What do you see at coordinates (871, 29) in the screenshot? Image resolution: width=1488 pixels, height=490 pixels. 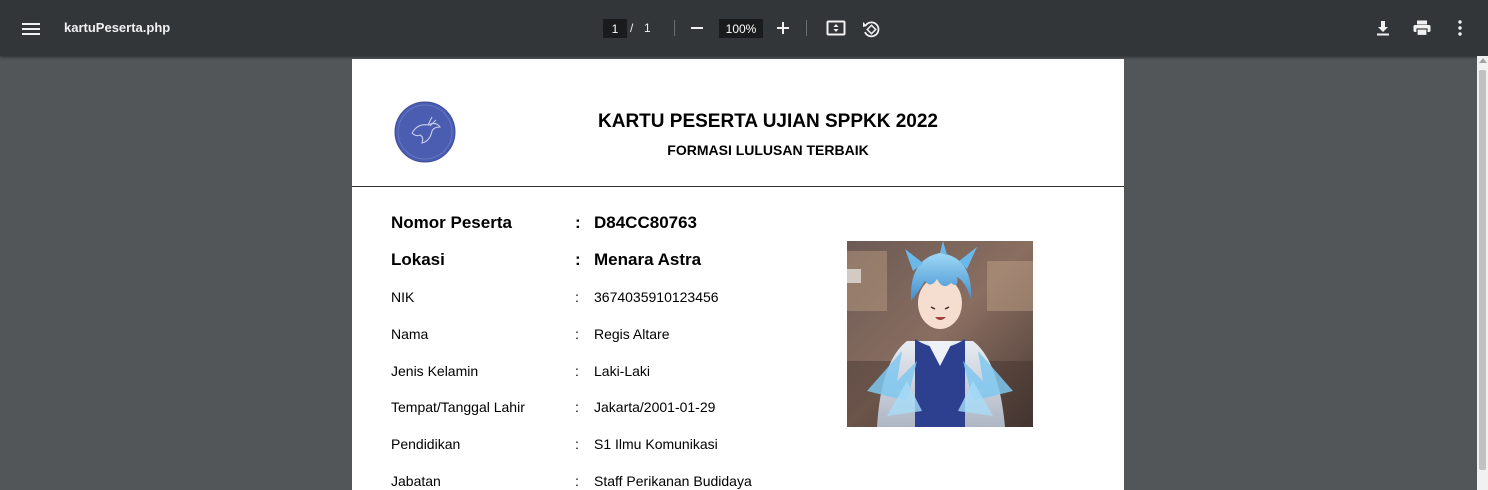 I see `rotate-icon` at bounding box center [871, 29].